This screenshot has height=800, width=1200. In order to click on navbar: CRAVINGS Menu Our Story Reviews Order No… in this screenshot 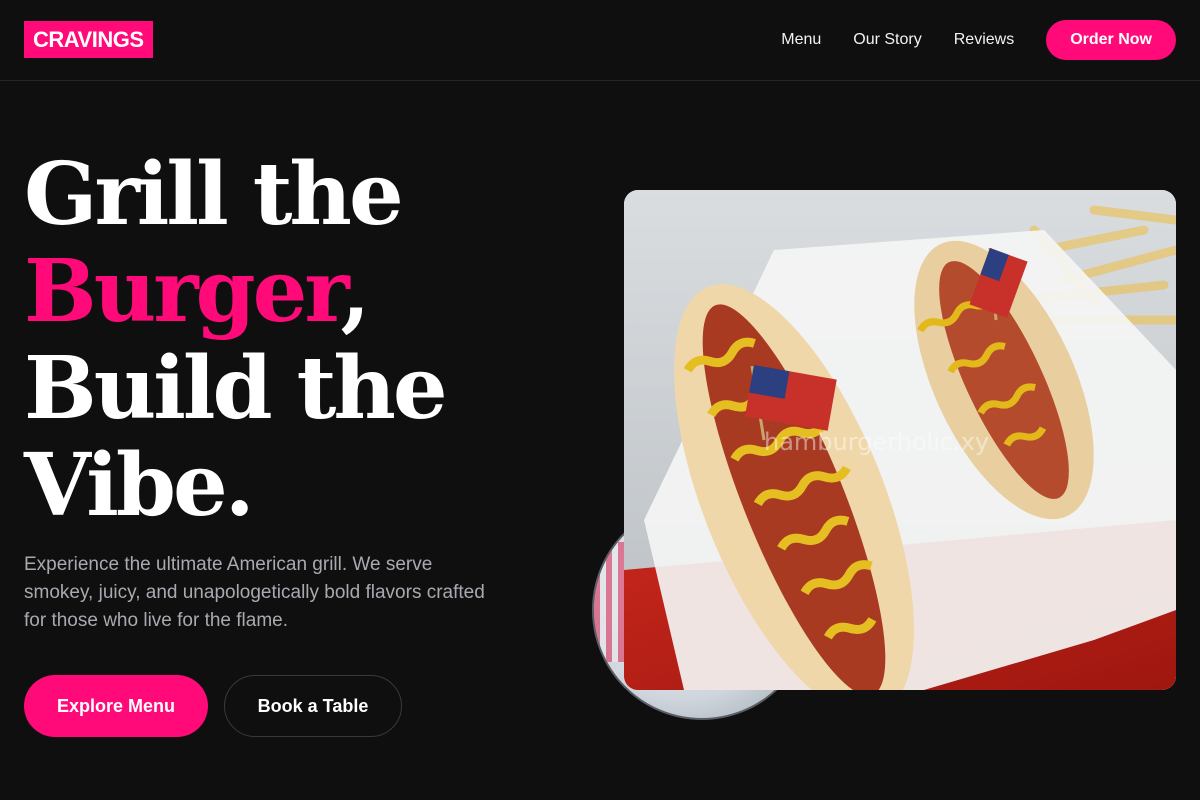, I will do `click(600, 40)`.